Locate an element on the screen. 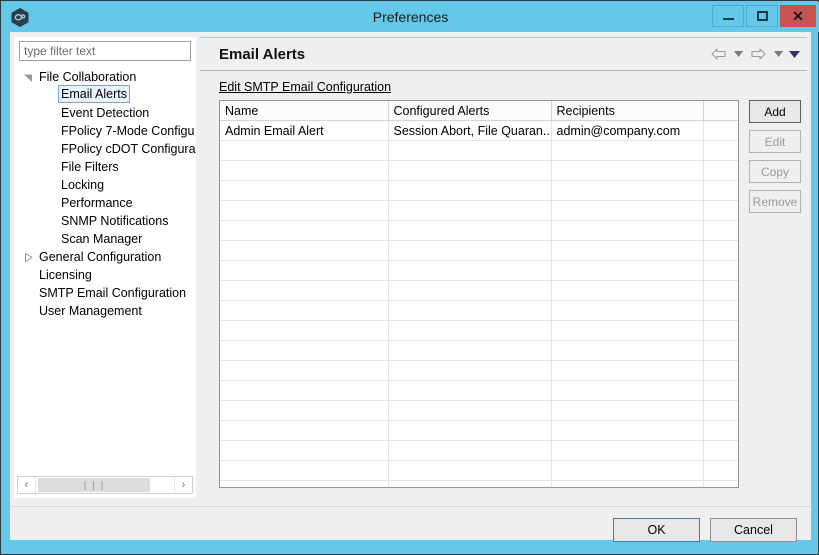 This screenshot has width=819, height=555. tree-item-general-configuration: General Configuration is located at coordinates (105, 257).